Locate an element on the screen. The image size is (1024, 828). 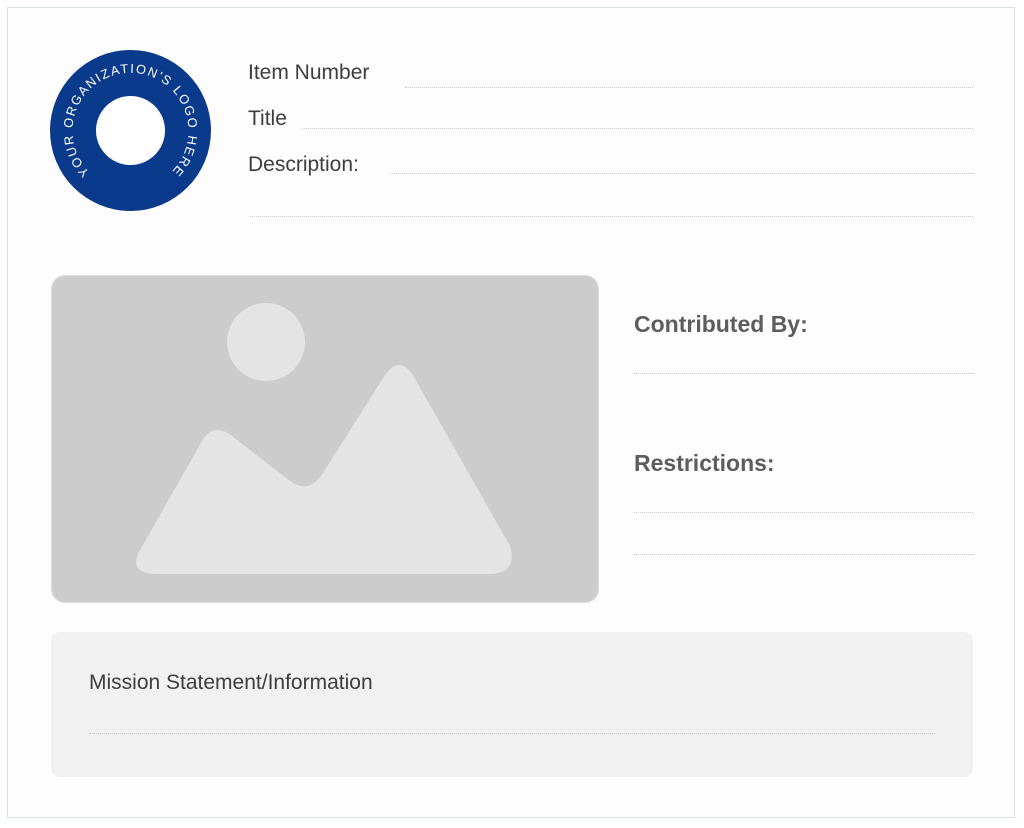
description-label: Description: is located at coordinates (303, 164).